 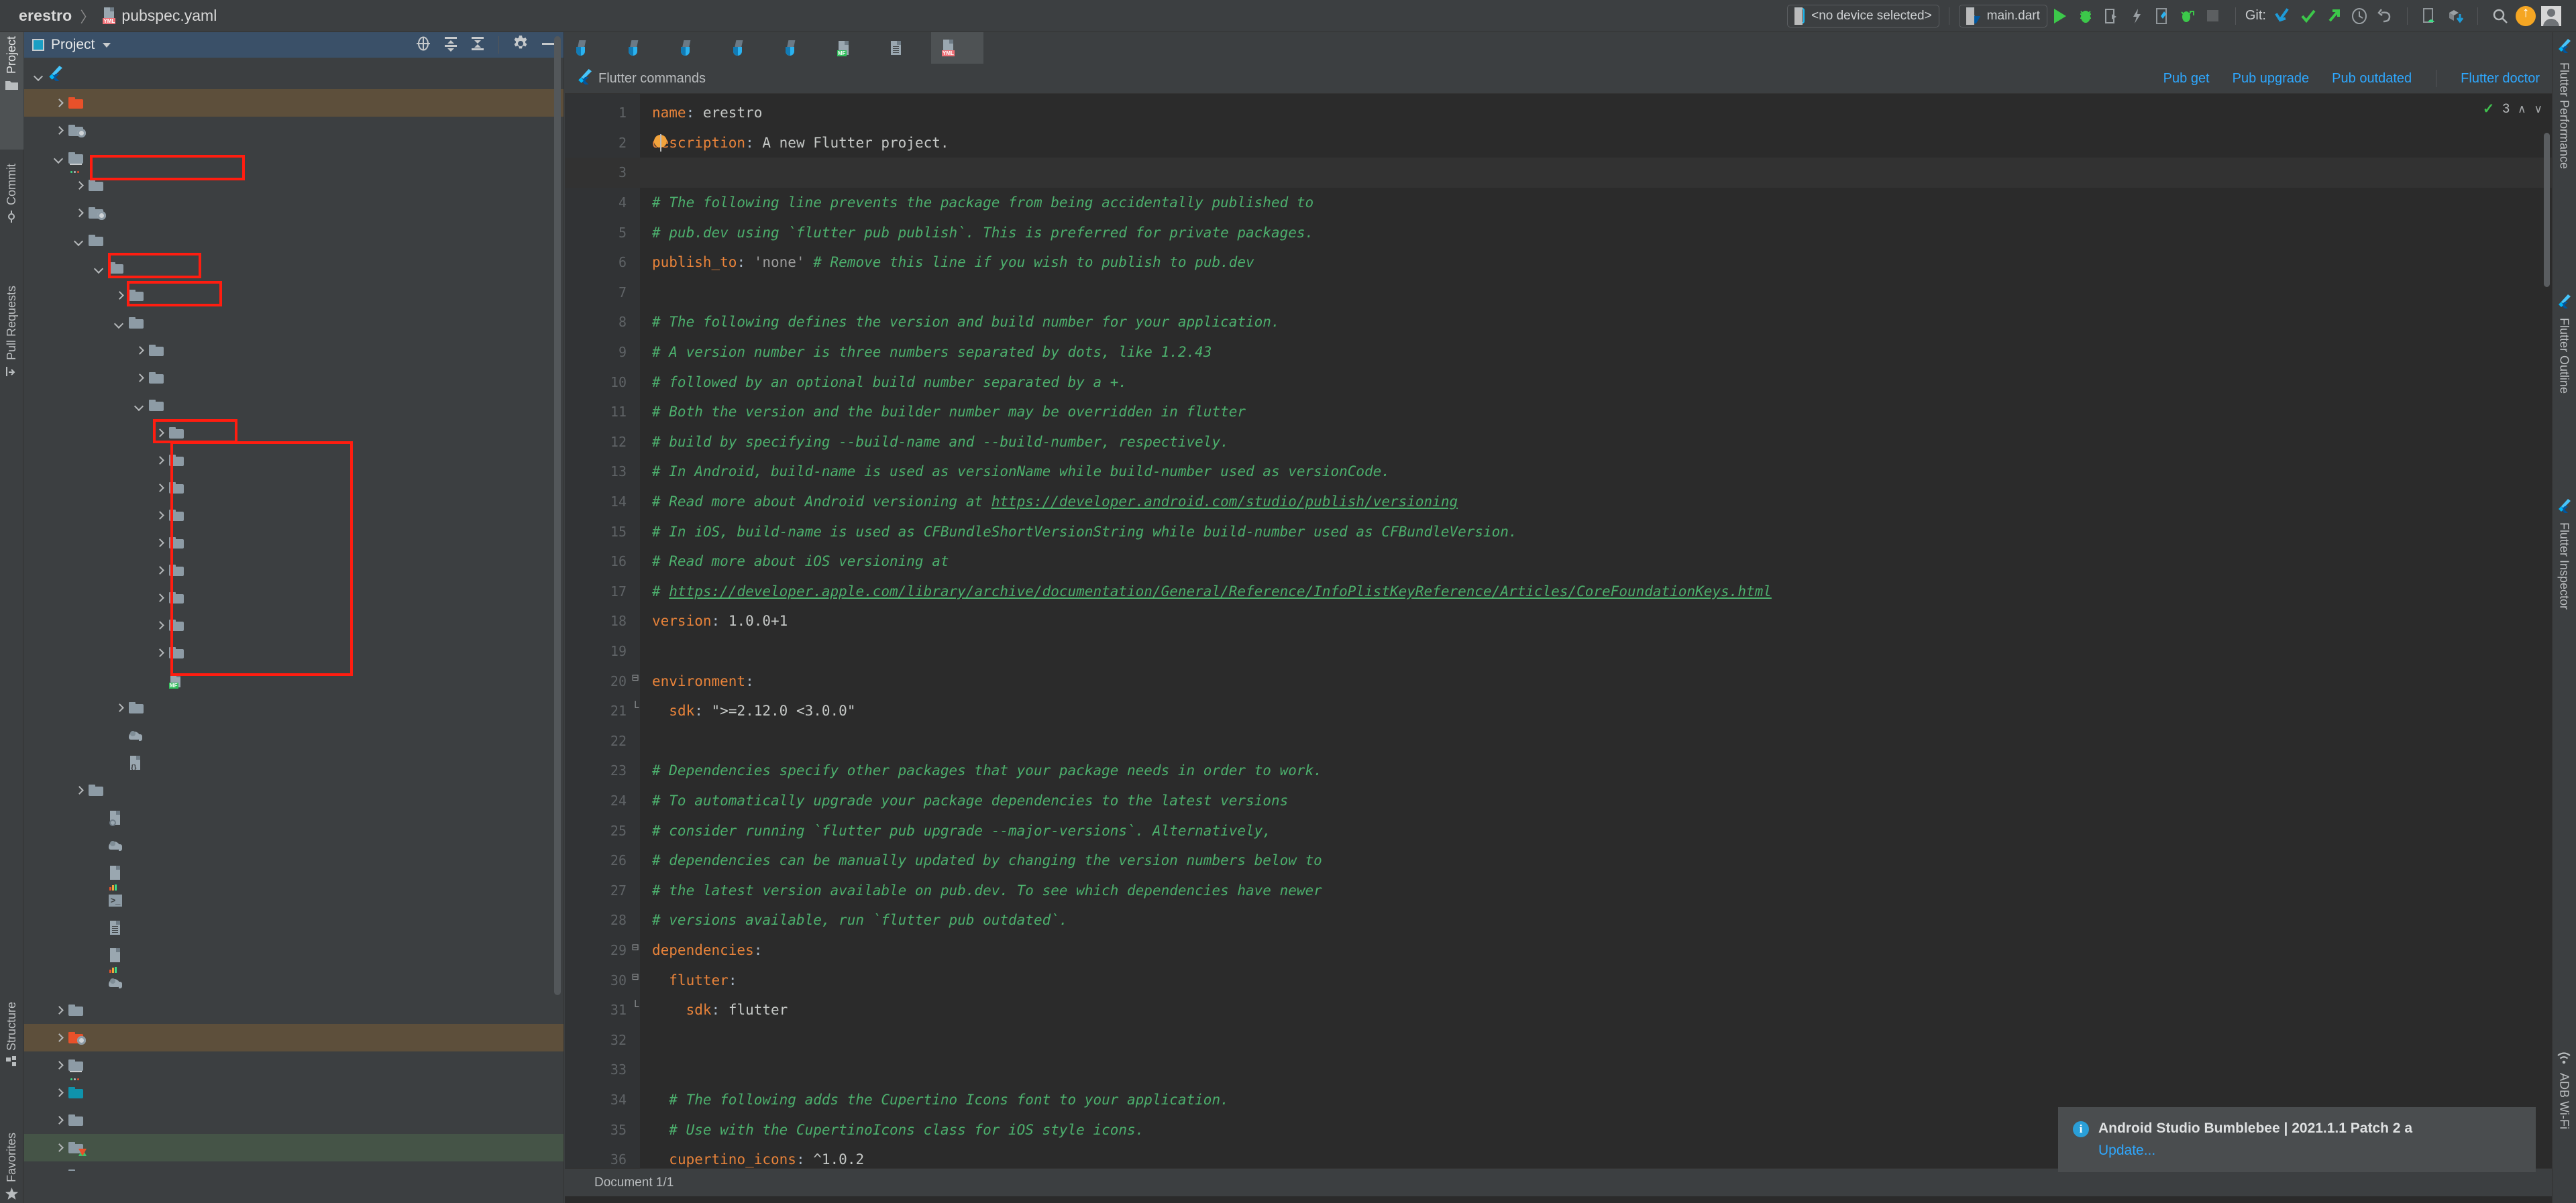 What do you see at coordinates (294, 130) in the screenshot?
I see `tree-row--idea` at bounding box center [294, 130].